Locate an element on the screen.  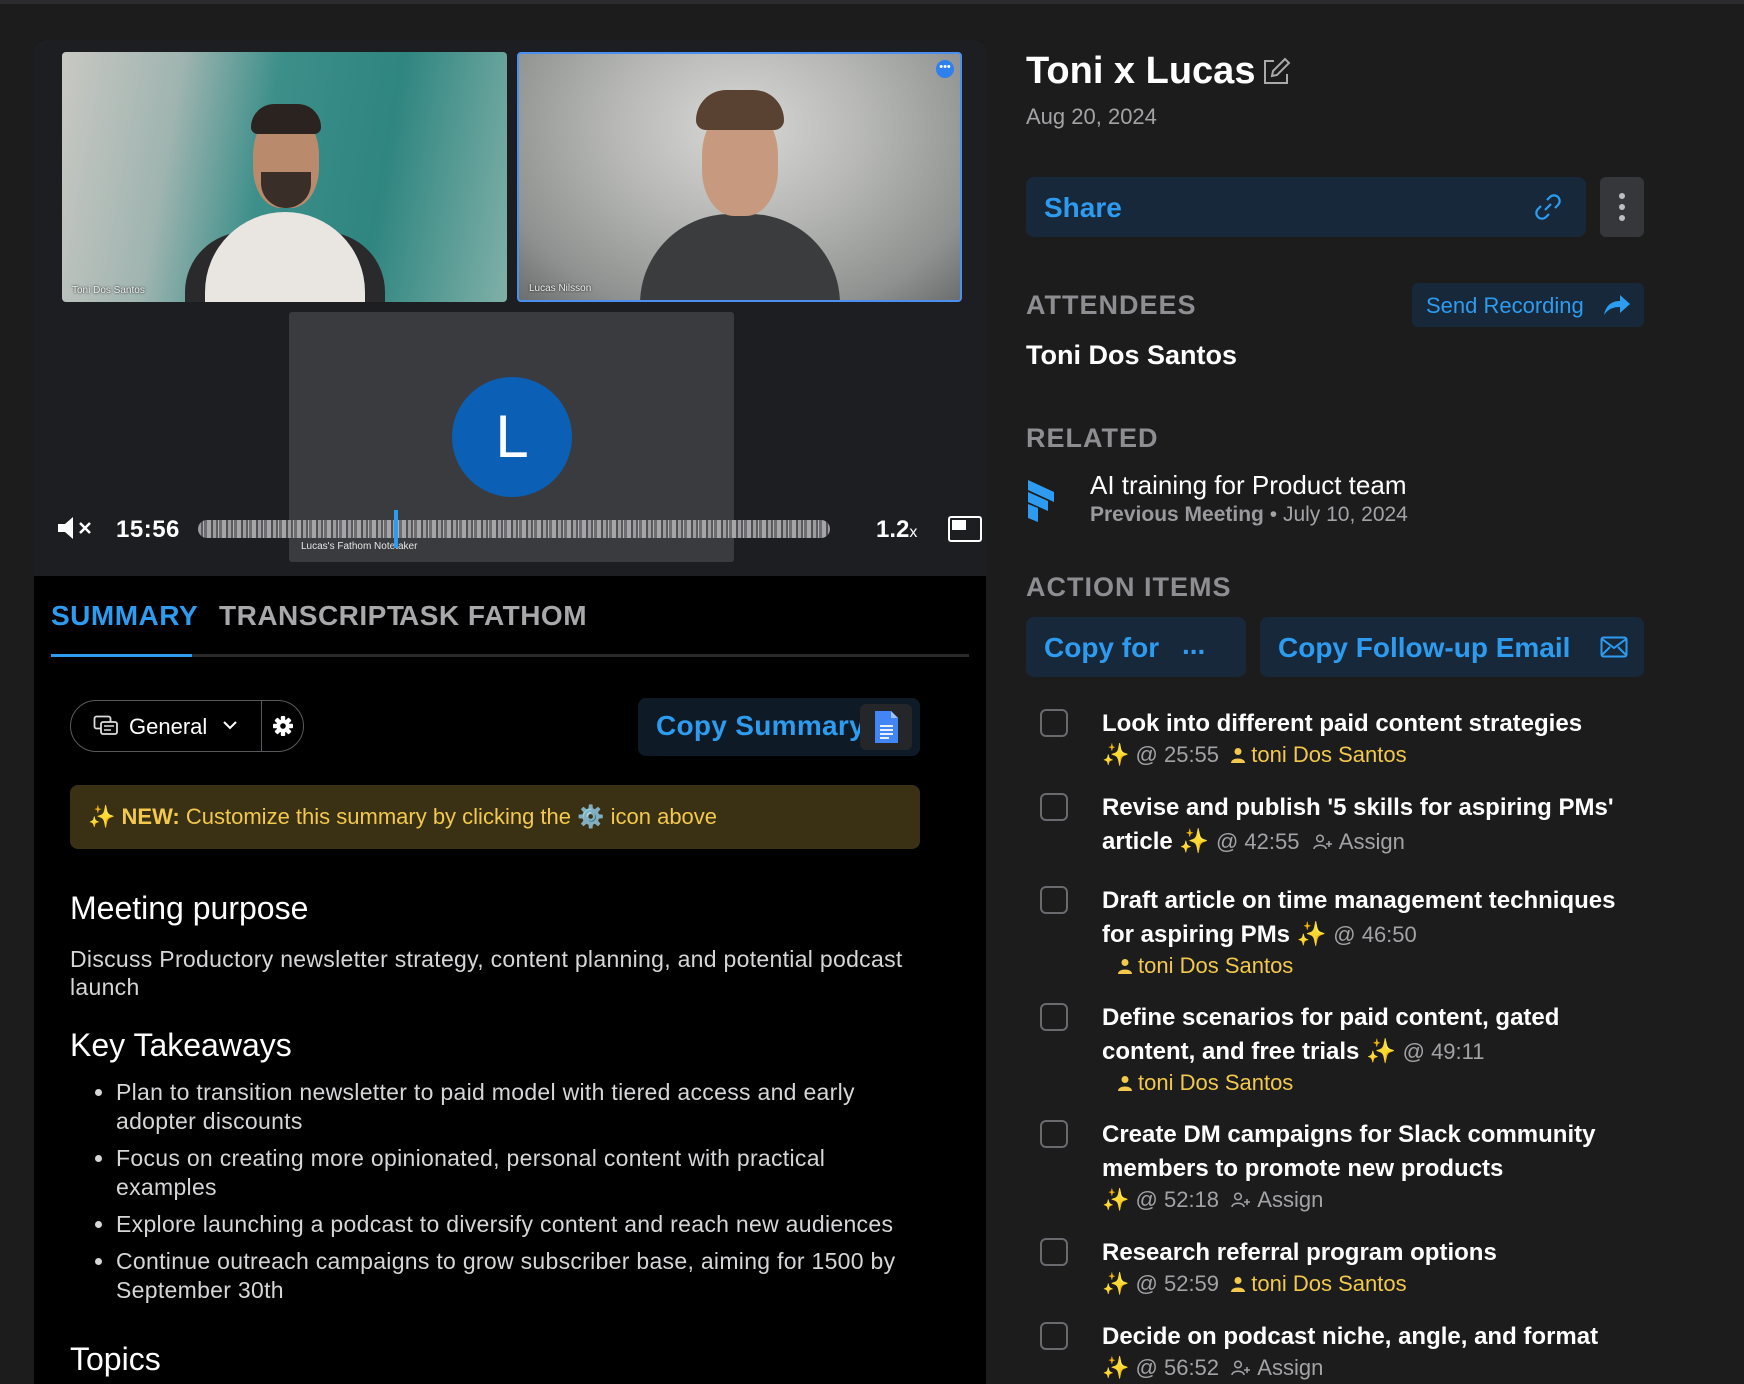
timestamp-link: @ 52:18 is located at coordinates (1178, 1199).